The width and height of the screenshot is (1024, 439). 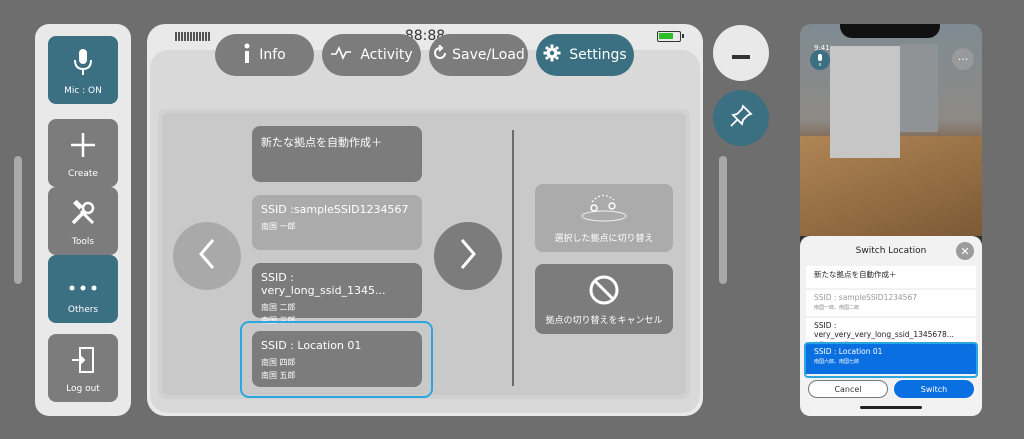 I want to click on others-button: Others, so click(x=83, y=289).